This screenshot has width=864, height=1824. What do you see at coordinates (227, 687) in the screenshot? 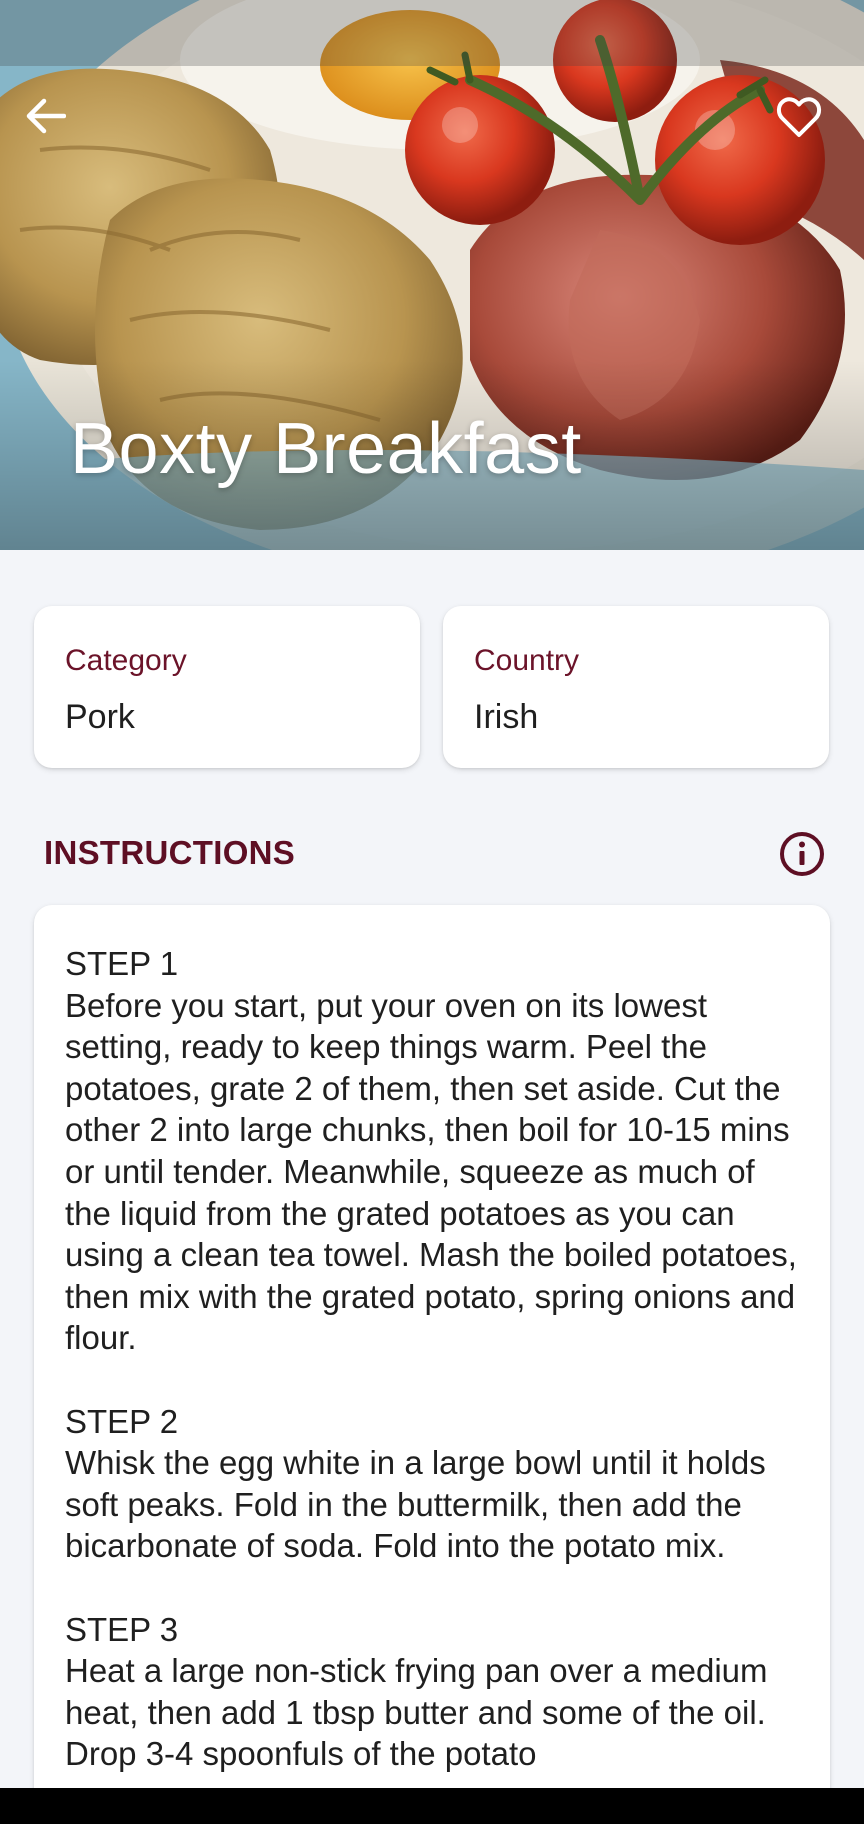
I see `category-card: Category Pork` at bounding box center [227, 687].